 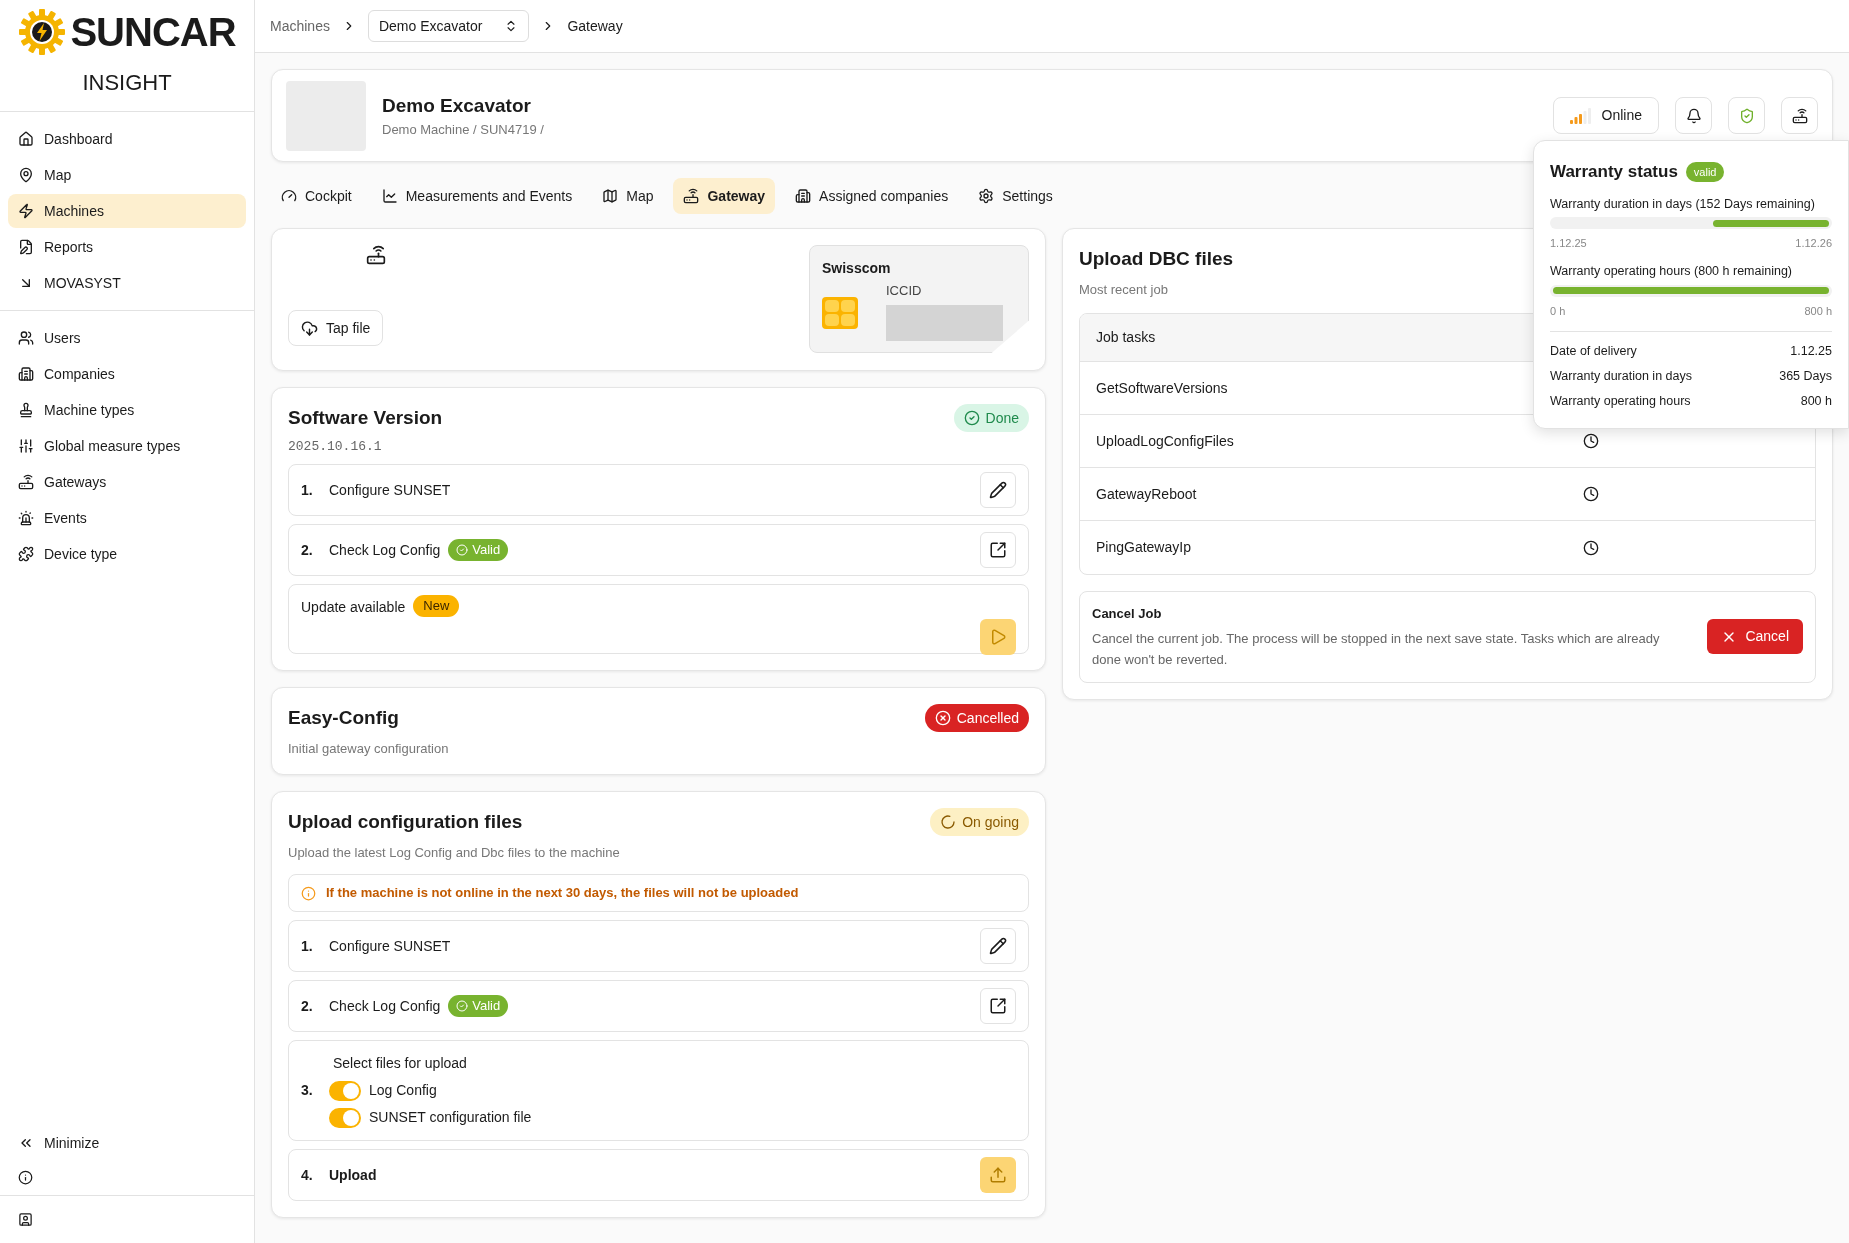 What do you see at coordinates (477, 196) in the screenshot?
I see `tab: Measurements and Events` at bounding box center [477, 196].